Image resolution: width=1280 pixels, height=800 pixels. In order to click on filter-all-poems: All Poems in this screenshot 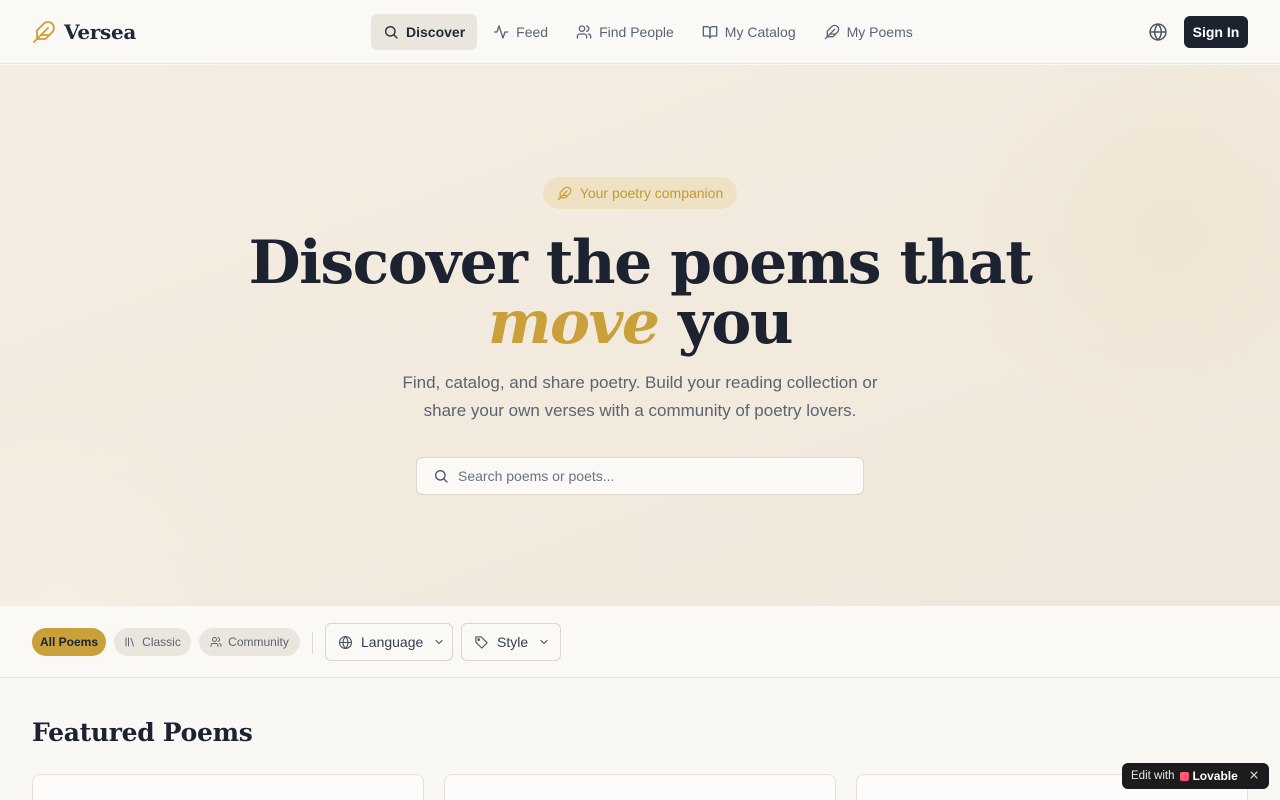, I will do `click(69, 642)`.